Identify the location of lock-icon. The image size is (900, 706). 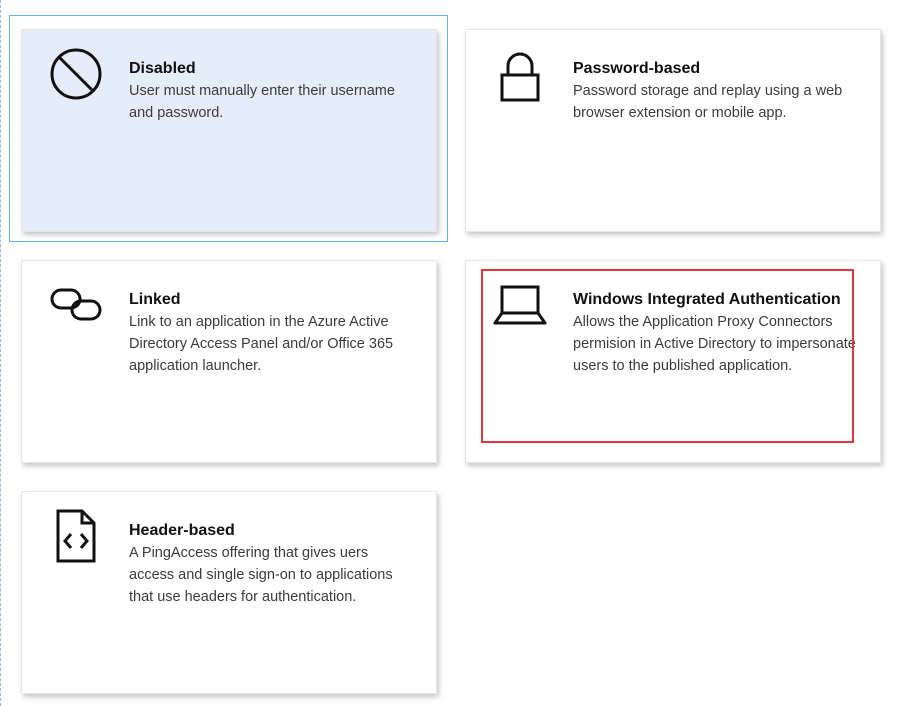
(520, 74).